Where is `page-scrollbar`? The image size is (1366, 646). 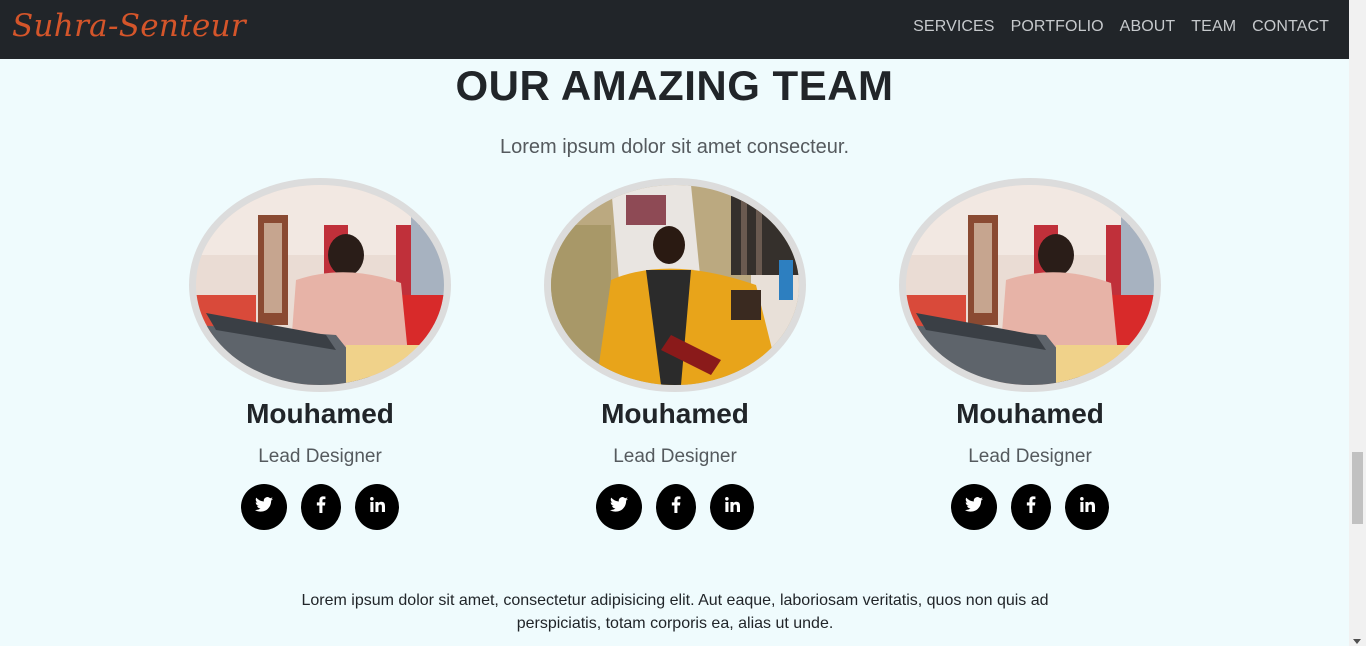 page-scrollbar is located at coordinates (1357, 323).